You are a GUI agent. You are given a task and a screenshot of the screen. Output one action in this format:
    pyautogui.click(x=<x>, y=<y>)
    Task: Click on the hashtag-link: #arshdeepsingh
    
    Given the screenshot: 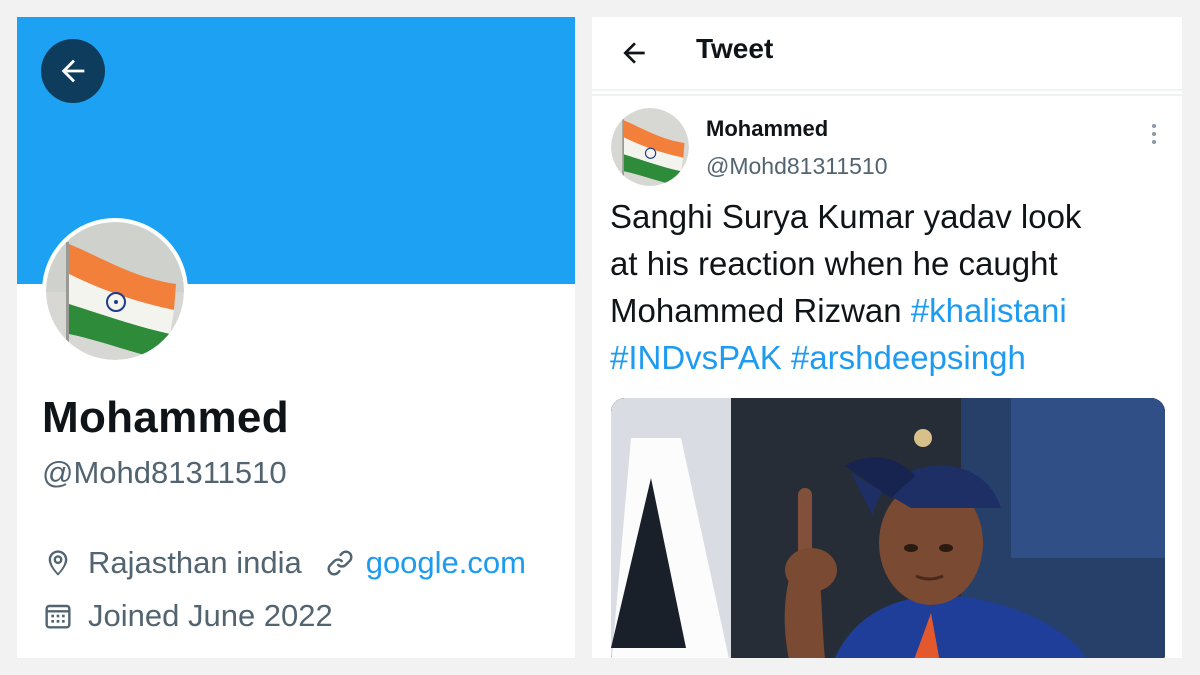 What is the action you would take?
    pyautogui.click(x=908, y=357)
    